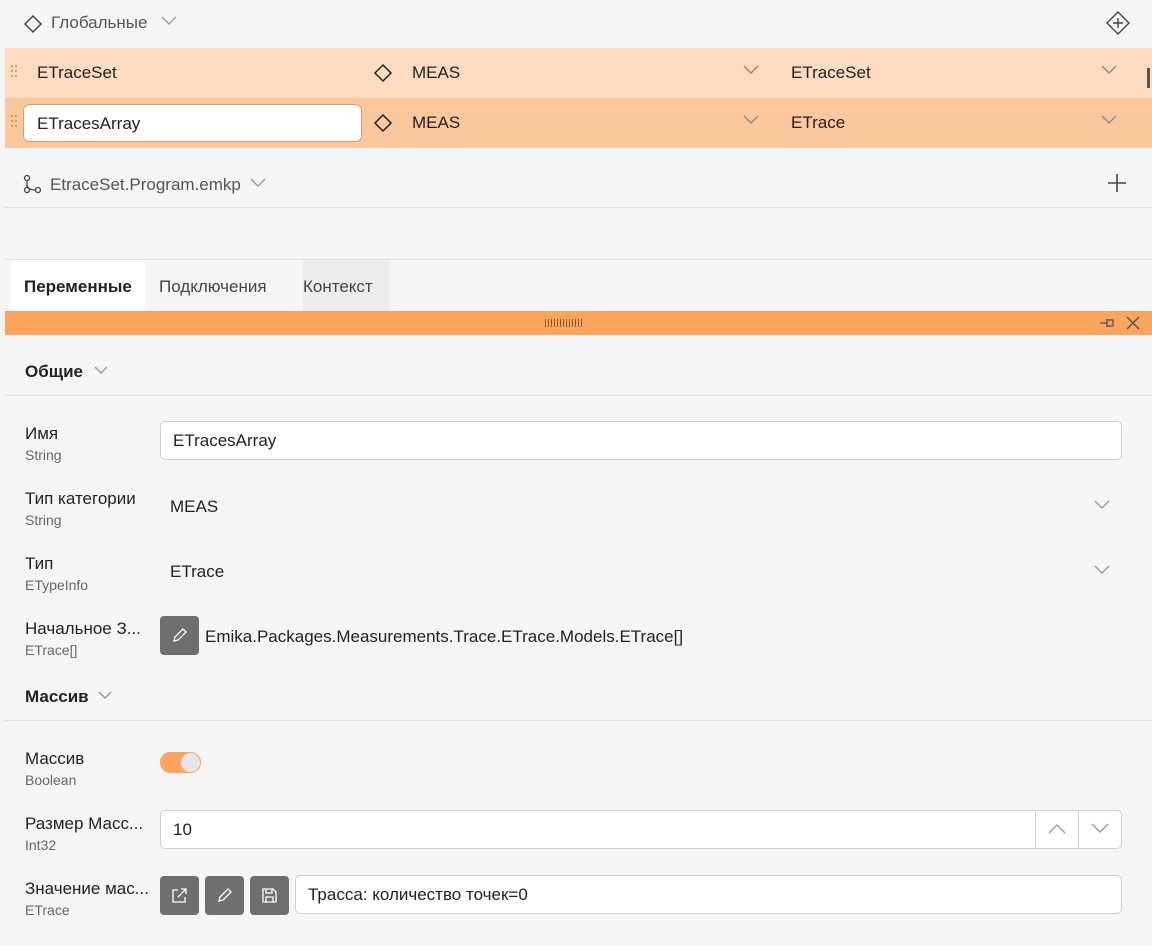  I want to click on open-external-button, so click(179, 895).